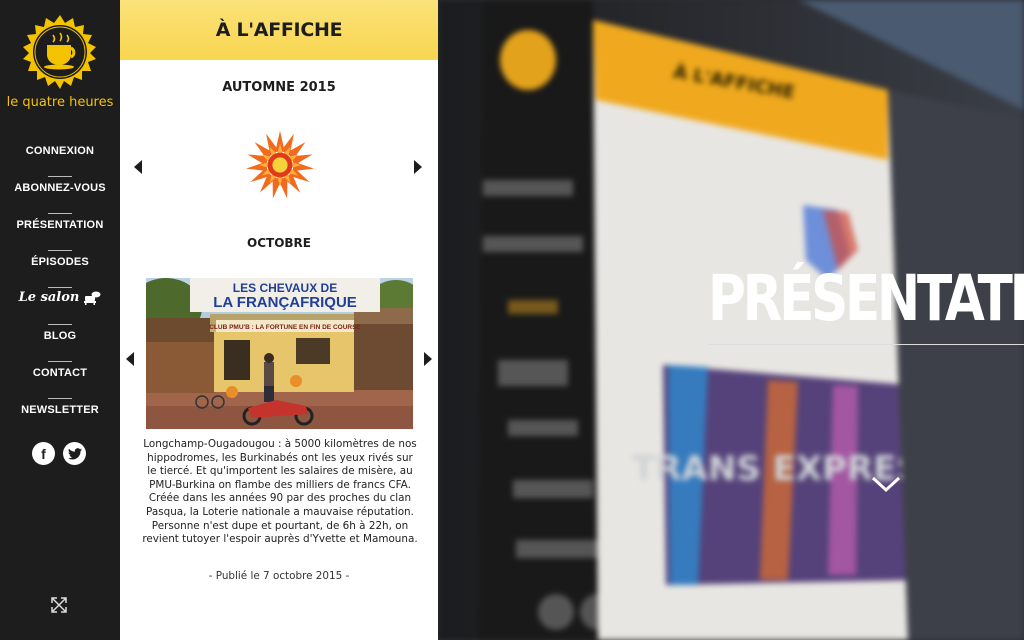 This screenshot has width=1024, height=640. Describe the element at coordinates (279, 243) in the screenshot. I see `month-label: OCTOBRE` at that location.